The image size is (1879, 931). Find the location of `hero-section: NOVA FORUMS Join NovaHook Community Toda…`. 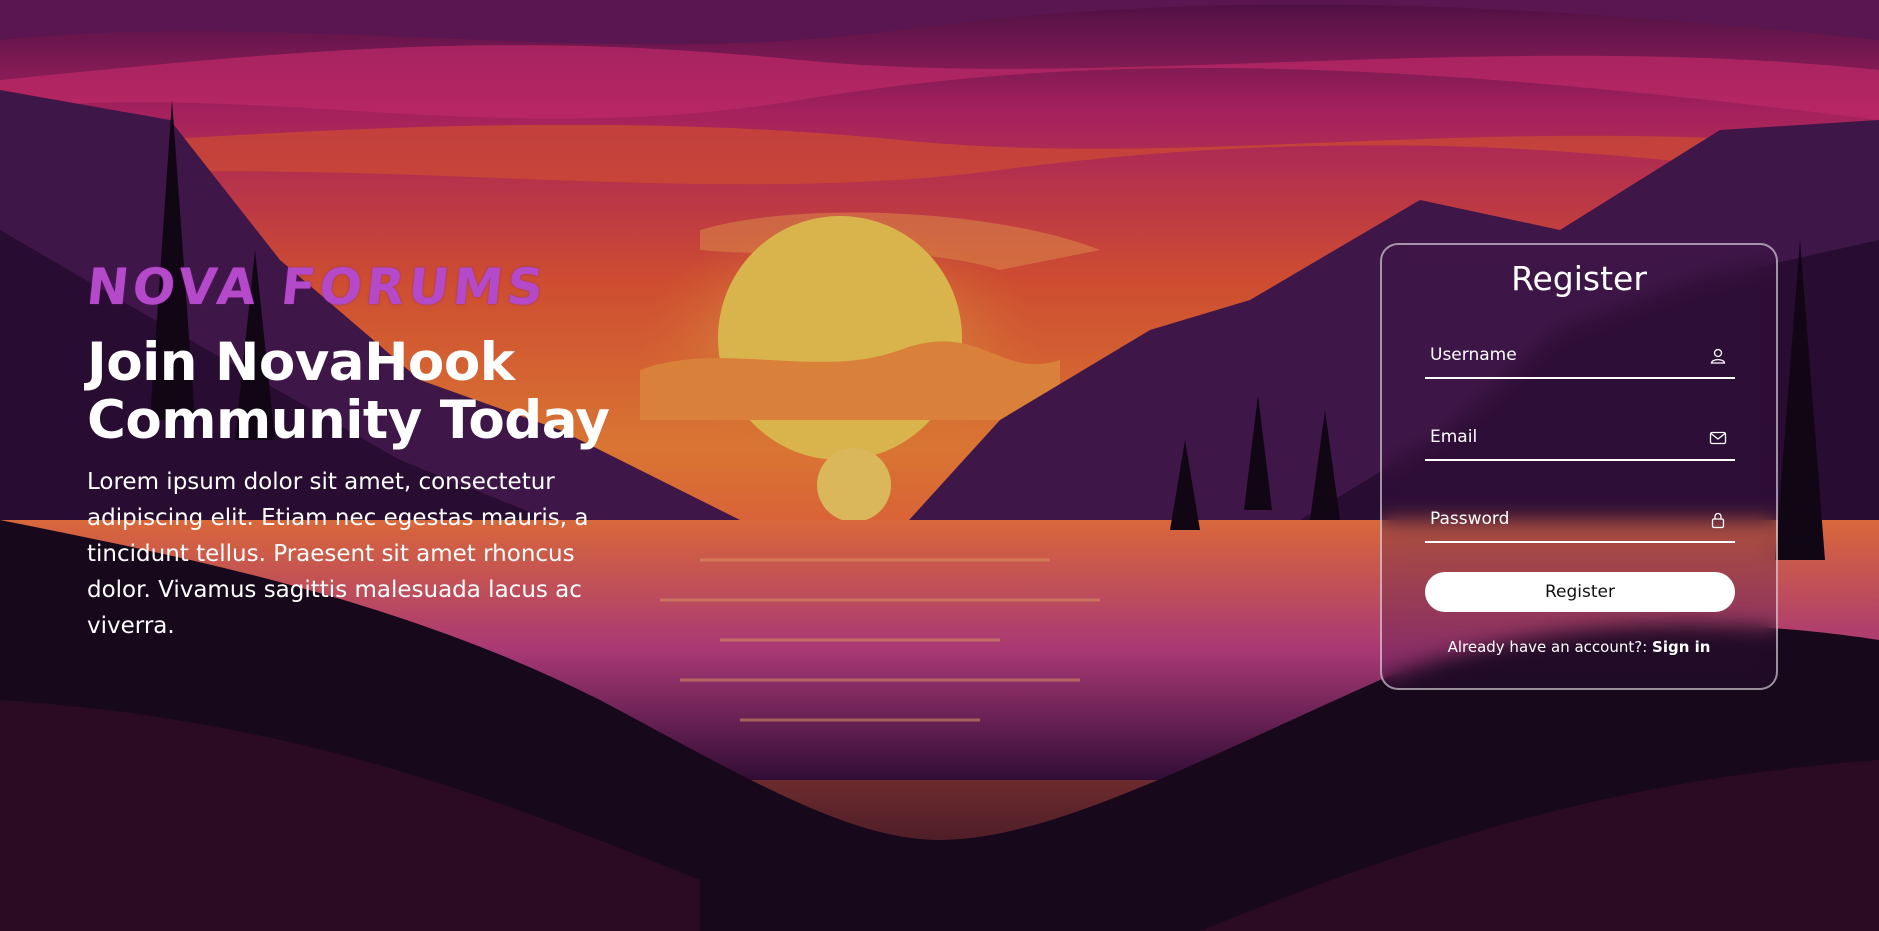

hero-section: NOVA FORUMS Join NovaHook Community Toda… is located at coordinates (365, 451).